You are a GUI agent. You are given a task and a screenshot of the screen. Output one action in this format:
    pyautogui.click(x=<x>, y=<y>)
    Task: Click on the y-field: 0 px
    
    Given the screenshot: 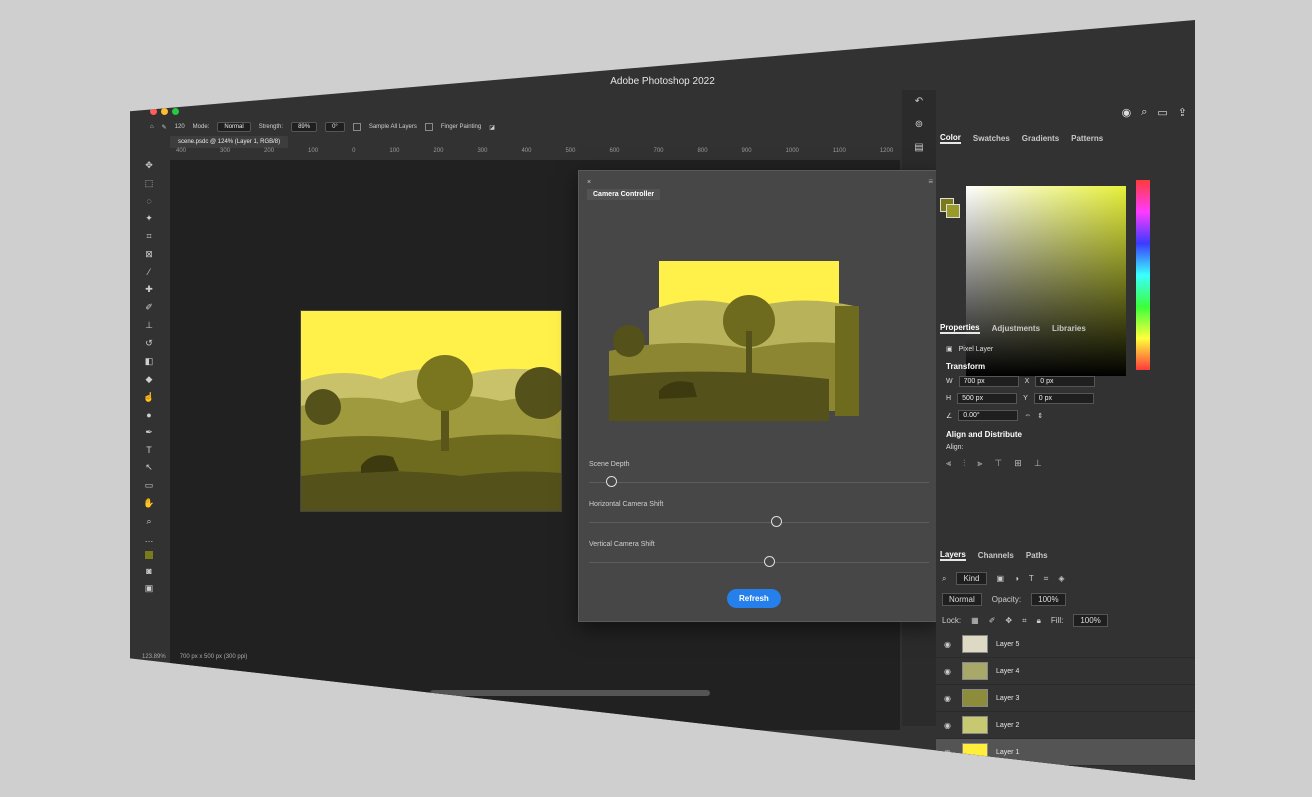 What is the action you would take?
    pyautogui.click(x=1063, y=398)
    